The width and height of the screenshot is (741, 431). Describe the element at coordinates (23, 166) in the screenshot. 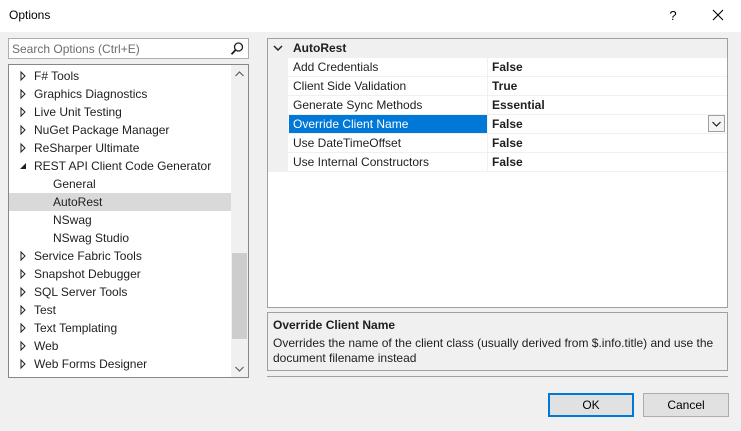

I see `expanded-arrow-icon` at that location.